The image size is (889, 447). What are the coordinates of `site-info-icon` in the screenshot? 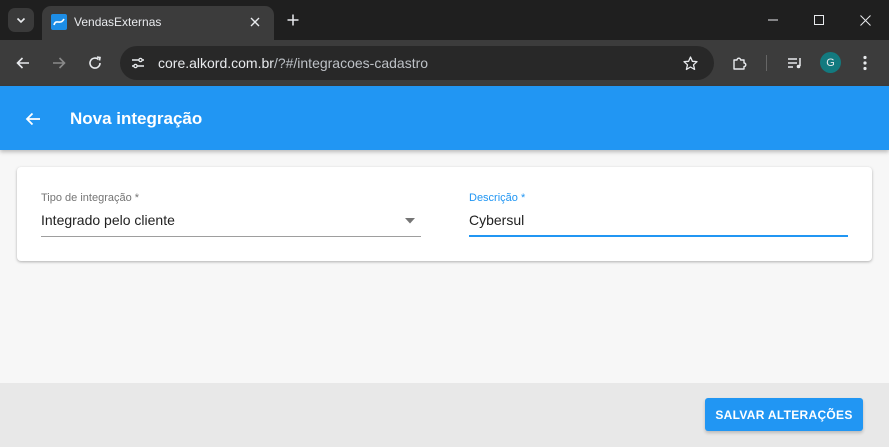 It's located at (138, 63).